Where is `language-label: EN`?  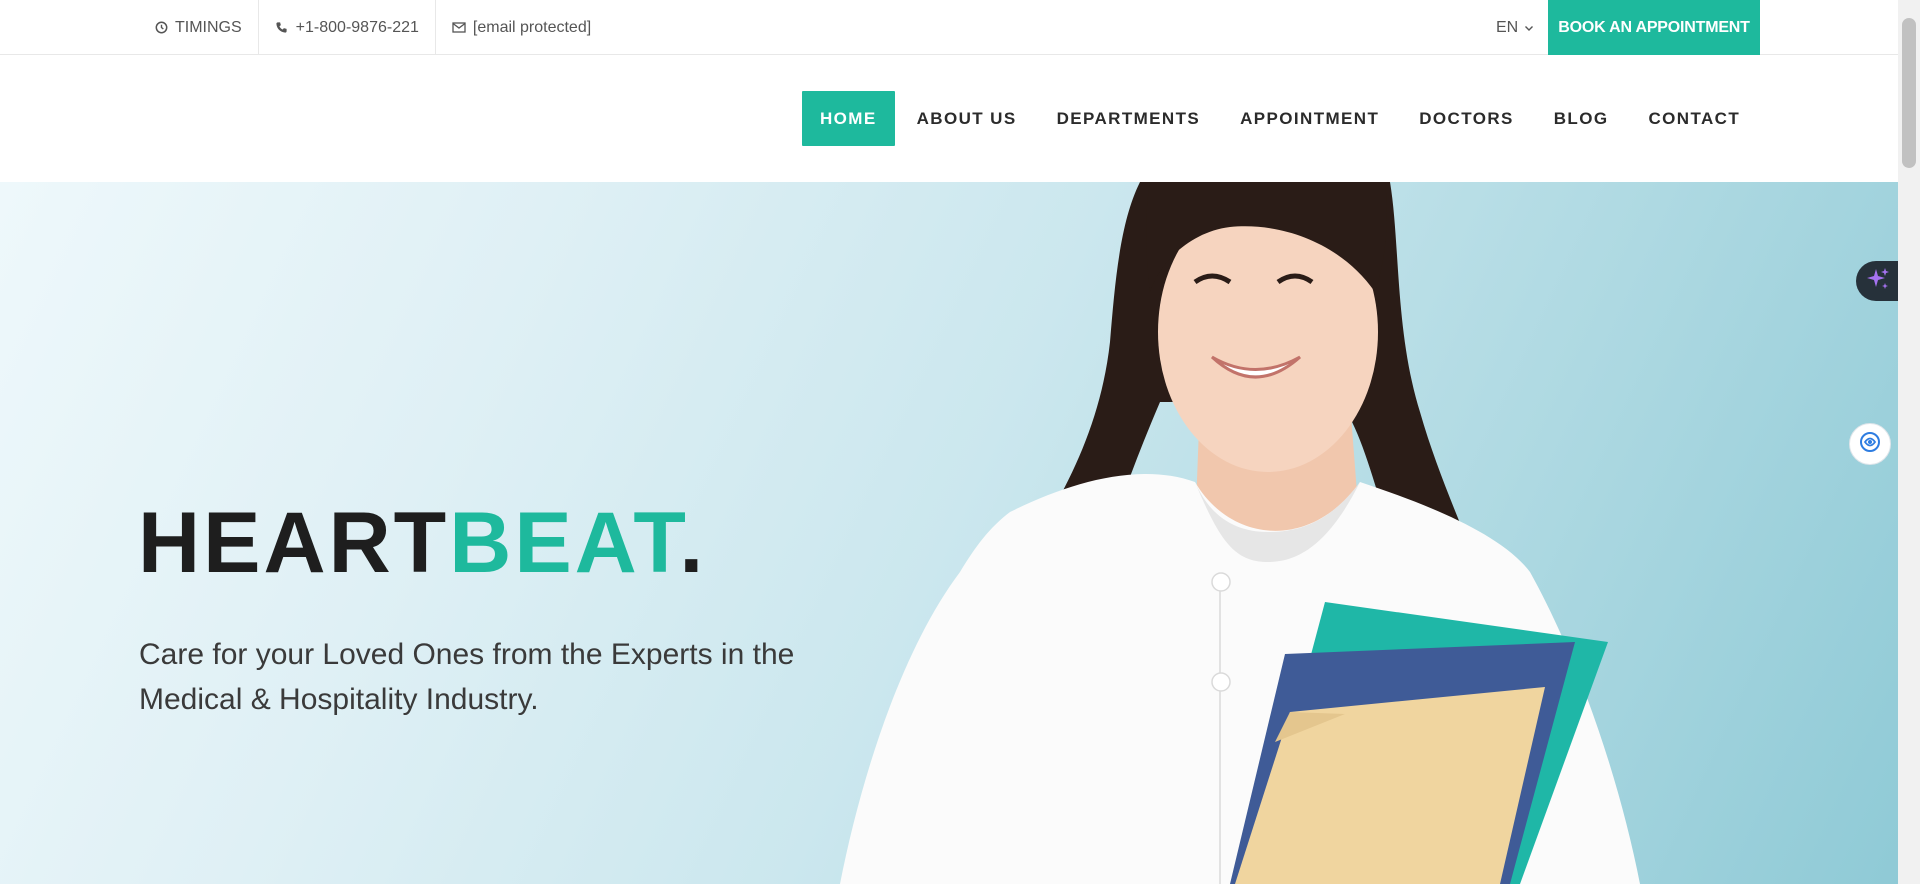 language-label: EN is located at coordinates (1507, 27).